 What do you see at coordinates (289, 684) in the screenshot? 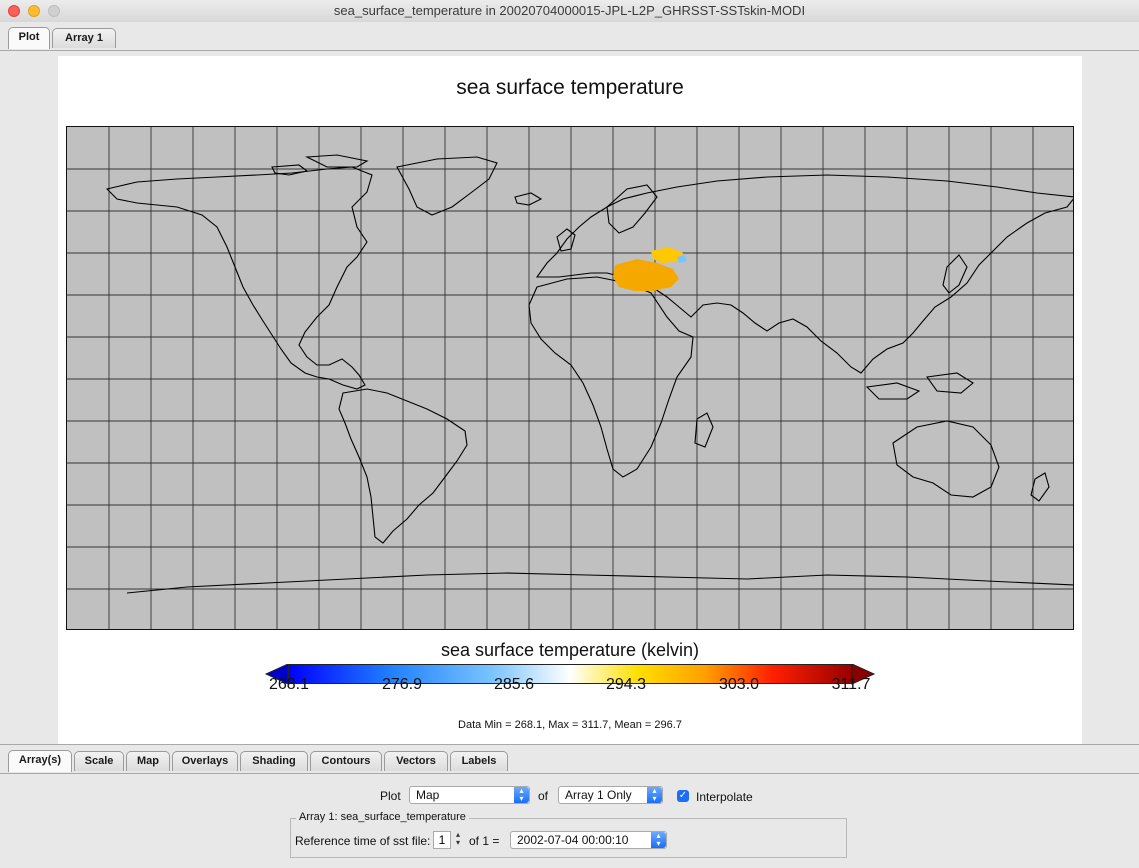
I see `colorbar-tick-0: 268.1` at bounding box center [289, 684].